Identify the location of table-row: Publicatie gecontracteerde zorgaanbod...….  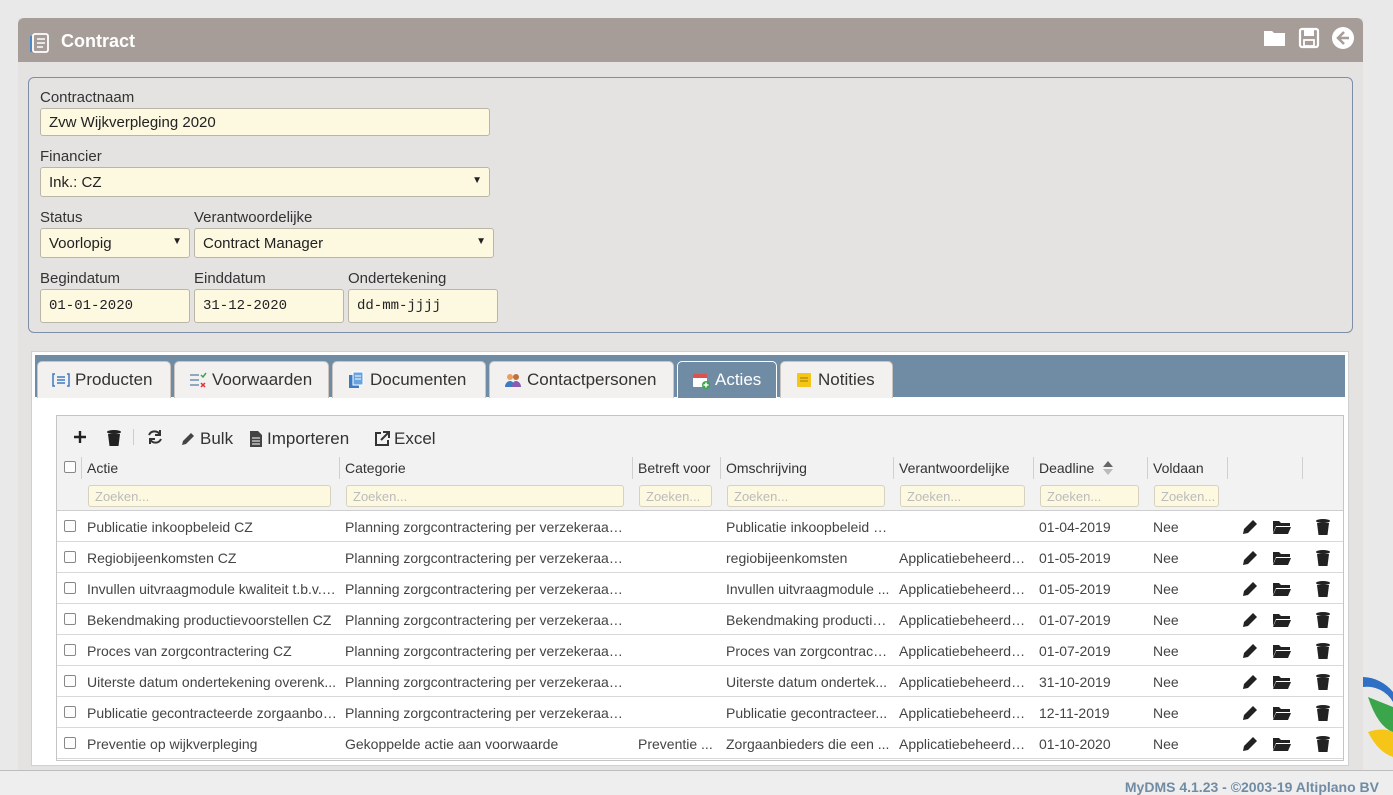
(700, 712).